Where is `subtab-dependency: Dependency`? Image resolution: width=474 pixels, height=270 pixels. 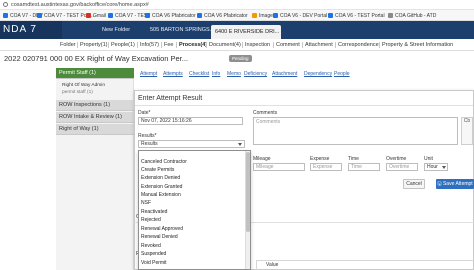
subtab-dependency: Dependency is located at coordinates (318, 74).